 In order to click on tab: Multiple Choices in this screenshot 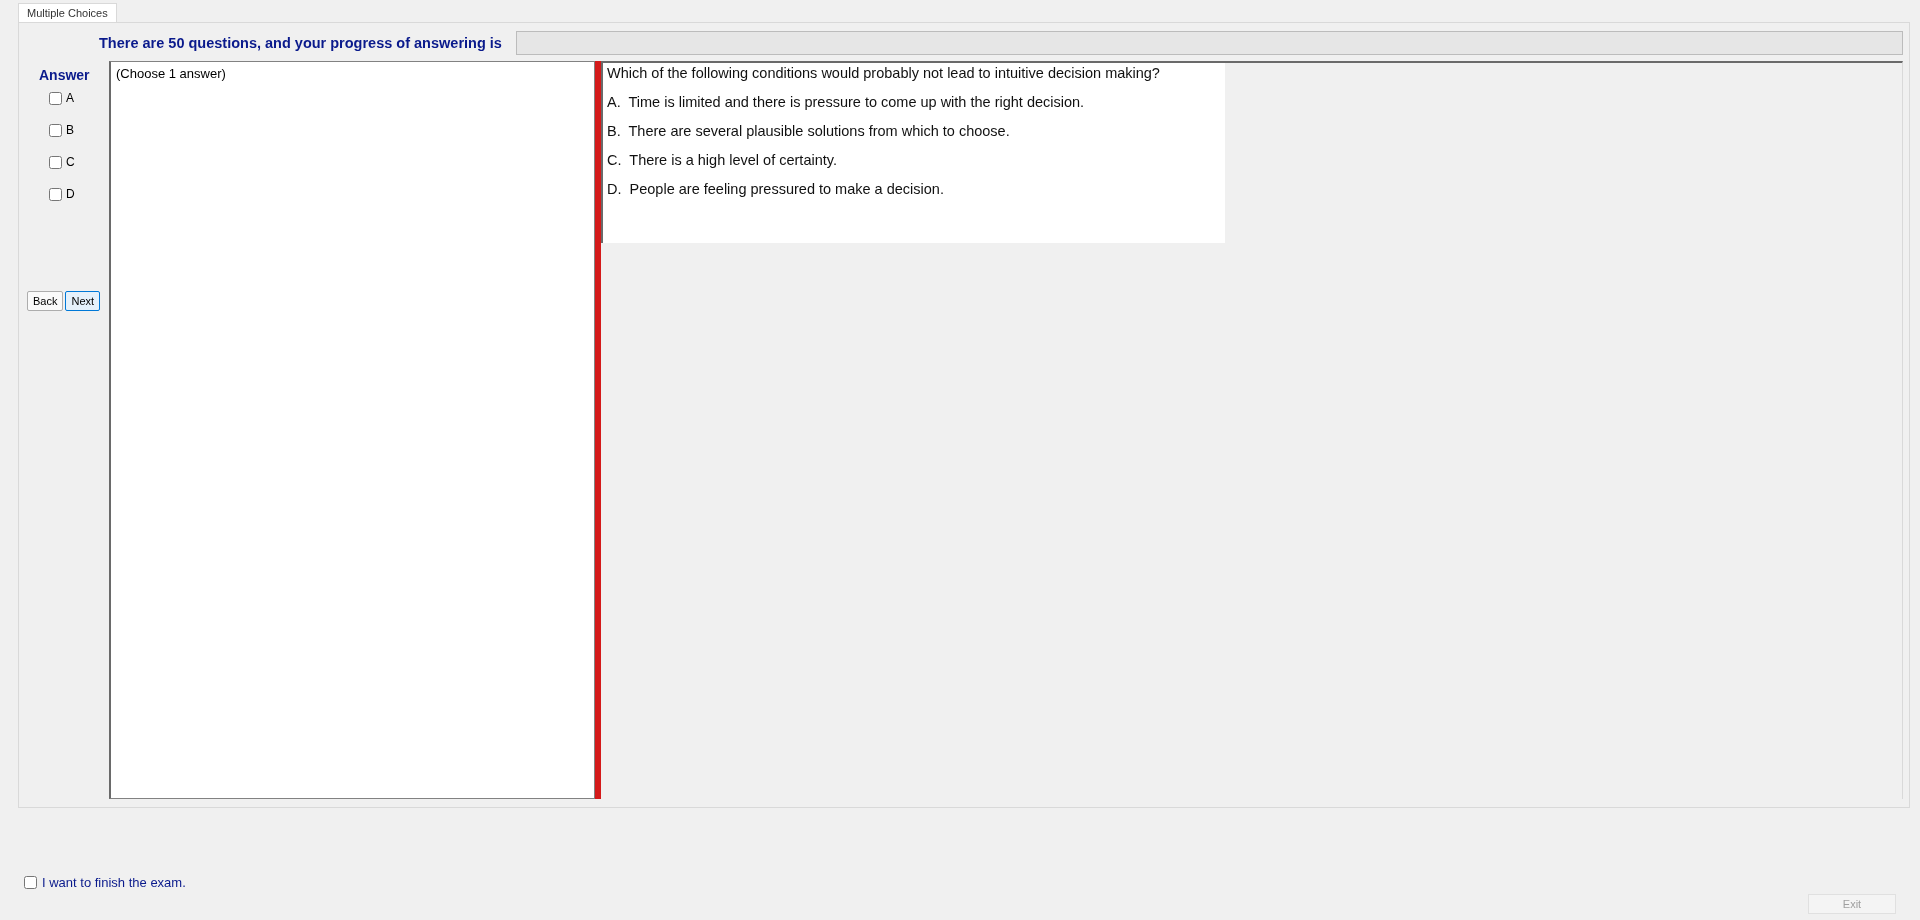, I will do `click(67, 12)`.